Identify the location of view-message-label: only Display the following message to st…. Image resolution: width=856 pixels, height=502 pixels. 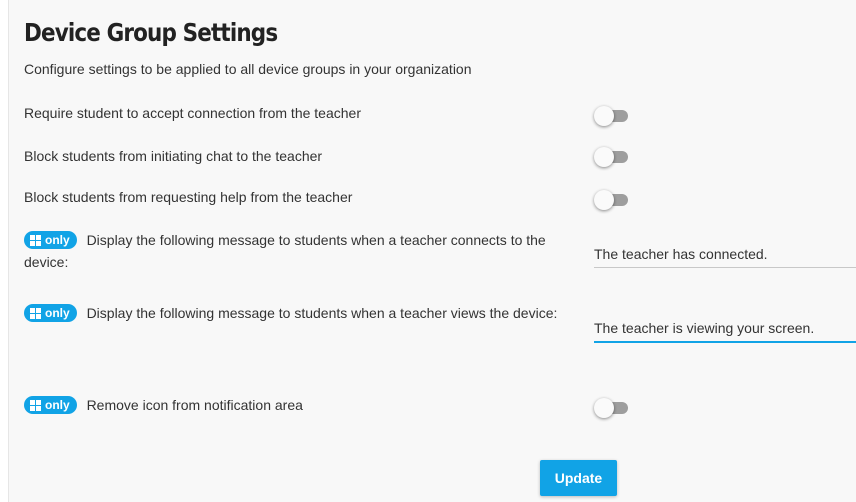
(290, 313).